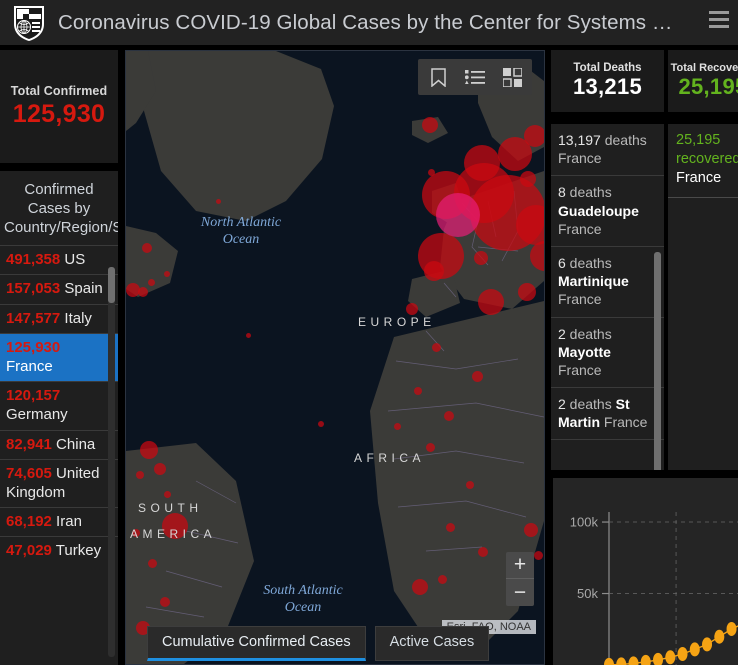 This screenshot has height=665, width=738. I want to click on confirmed-row-china: 82,941 China, so click(59, 444).